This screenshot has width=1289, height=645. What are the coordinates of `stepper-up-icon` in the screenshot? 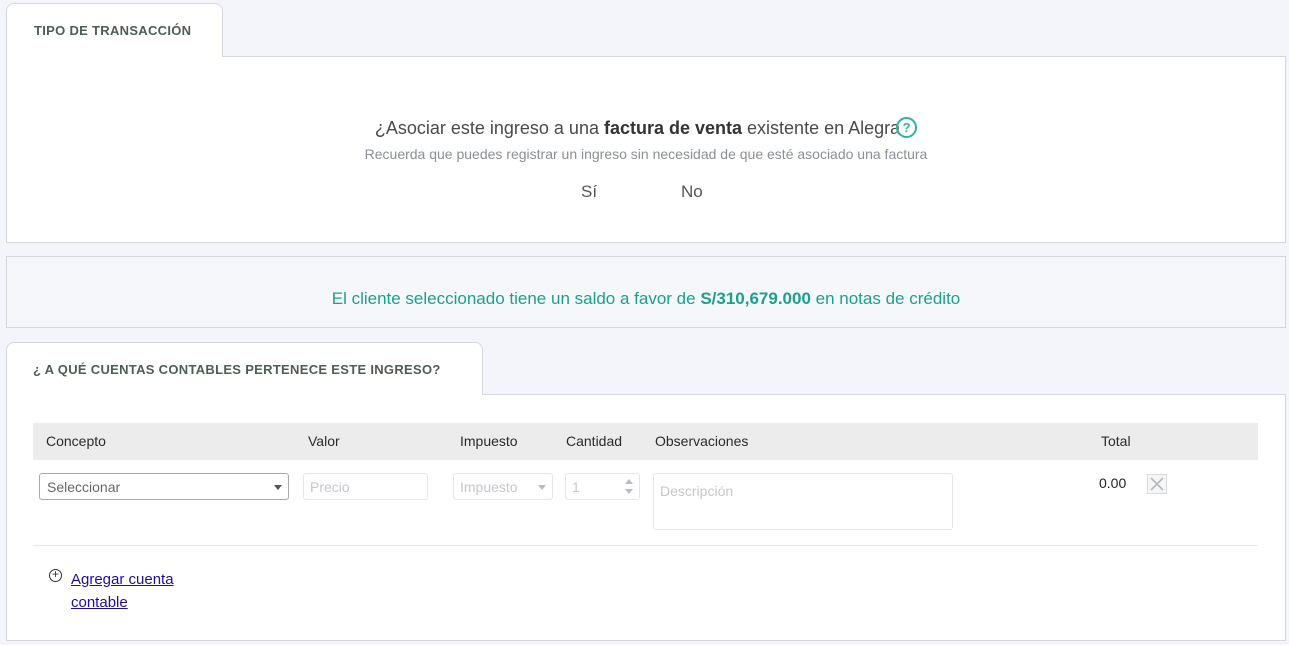 It's located at (629, 481).